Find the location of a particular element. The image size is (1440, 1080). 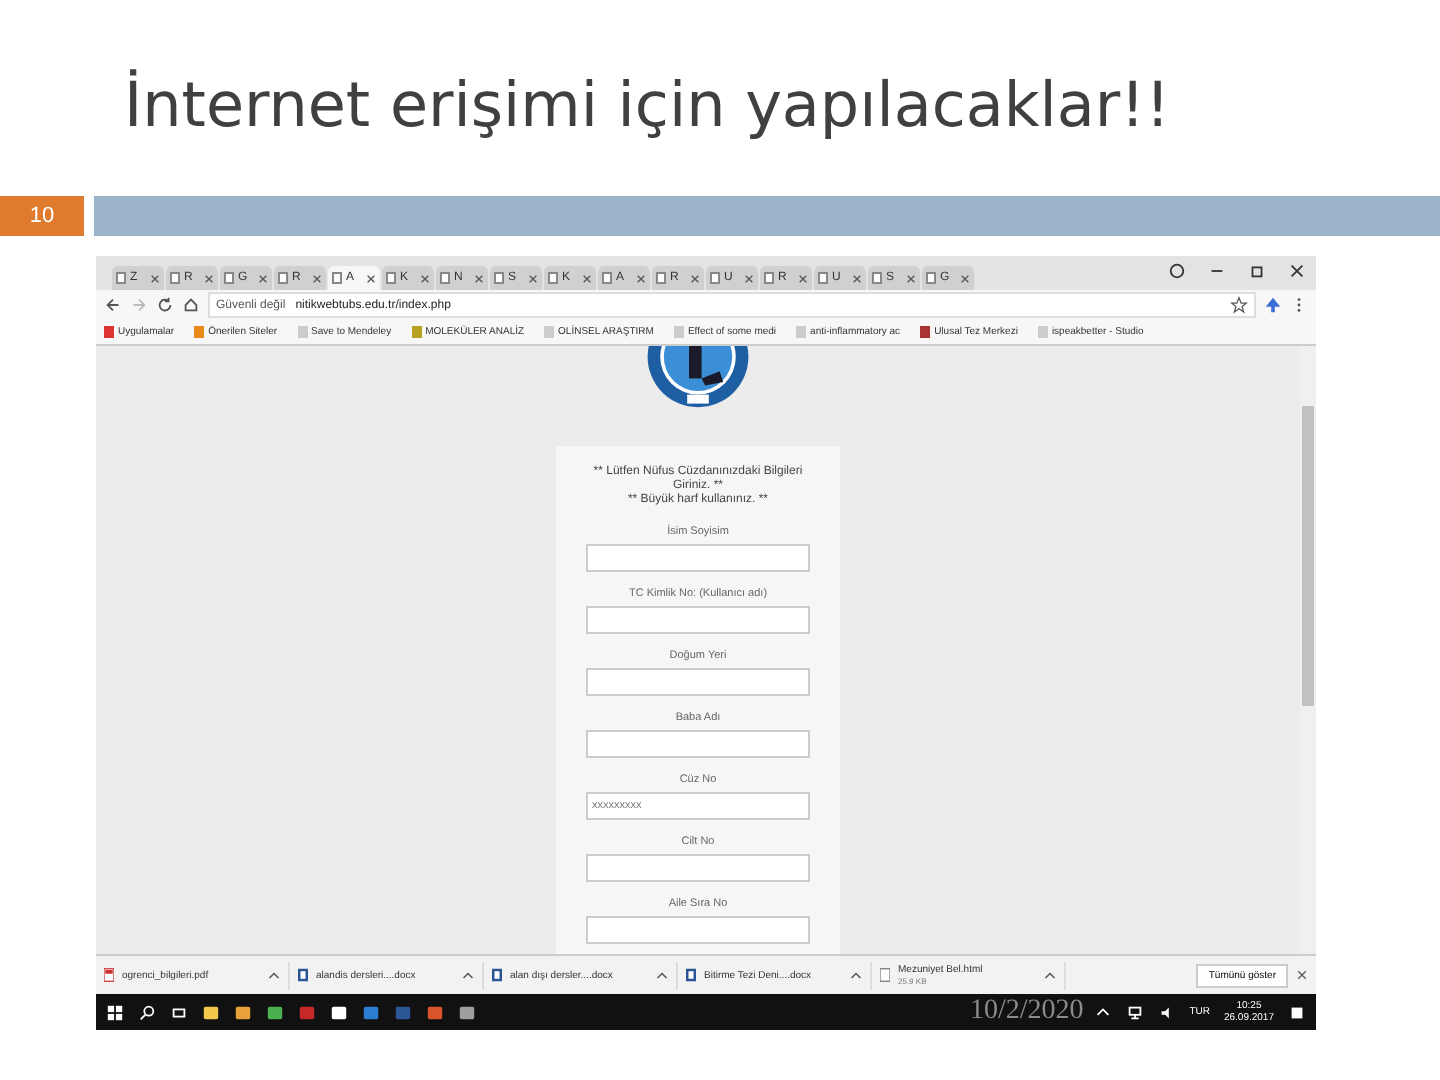

star-icon is located at coordinates (1239, 305).